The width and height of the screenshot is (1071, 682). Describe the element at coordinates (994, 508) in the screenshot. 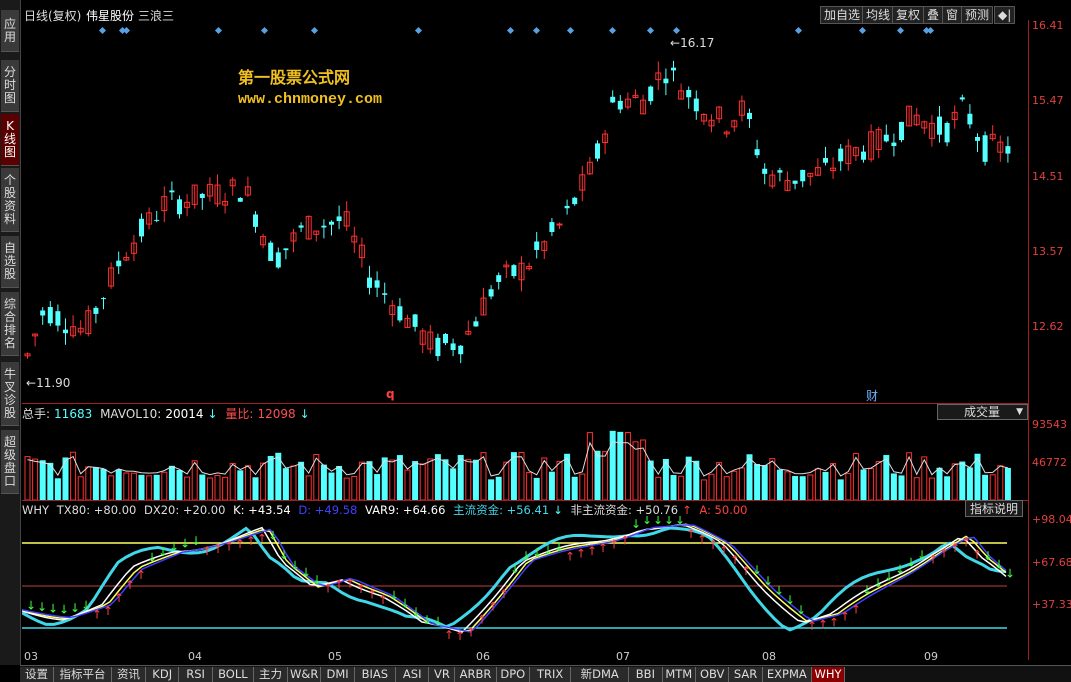

I see `indicator-help-button: 指标说明` at that location.